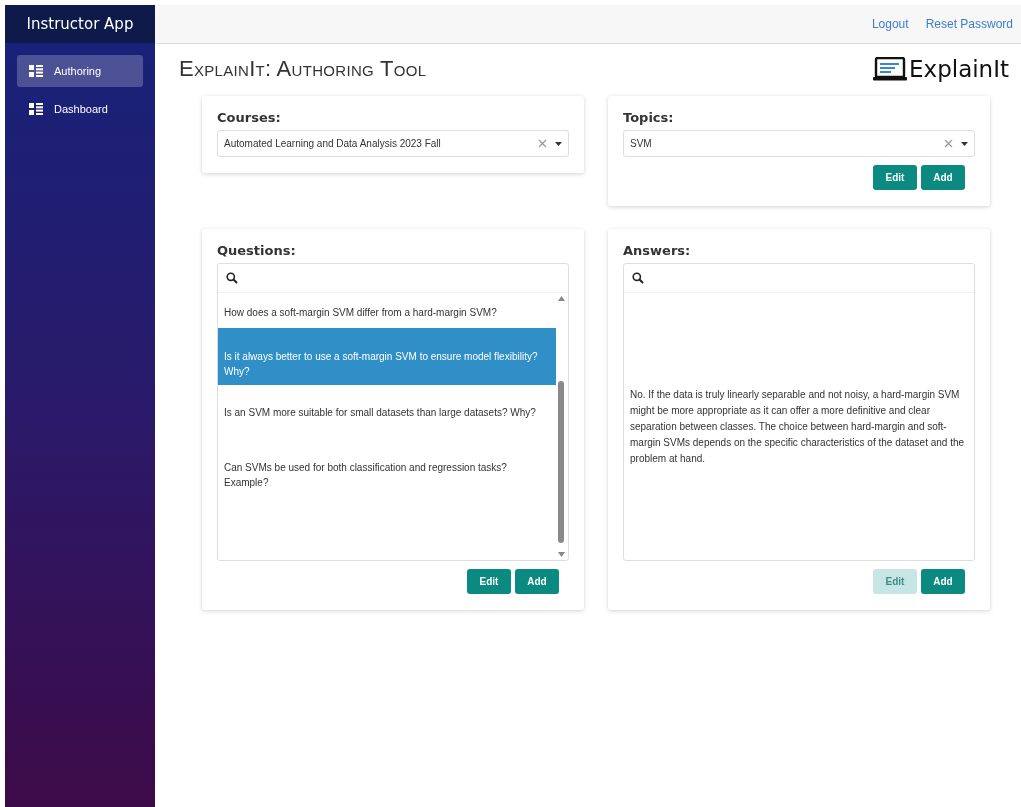 The height and width of the screenshot is (807, 1021). What do you see at coordinates (303, 69) in the screenshot?
I see `page-title: ExplainIt: Authoring Tool` at bounding box center [303, 69].